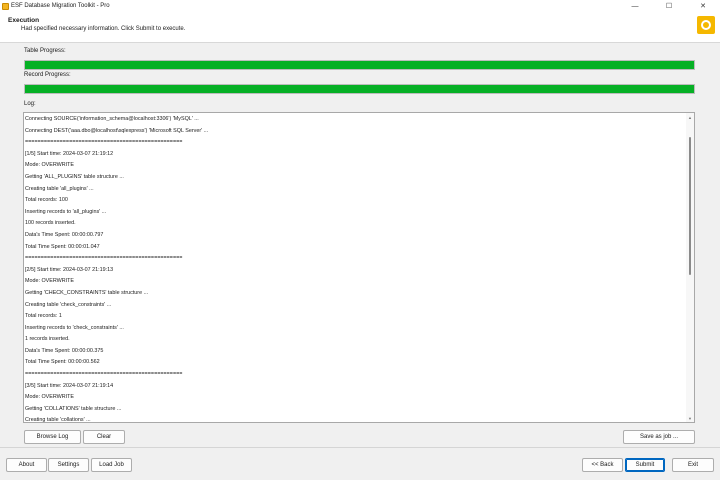  I want to click on log-line: [1/5] Start time: 2024-03-07 21:19:12, so click(69, 153).